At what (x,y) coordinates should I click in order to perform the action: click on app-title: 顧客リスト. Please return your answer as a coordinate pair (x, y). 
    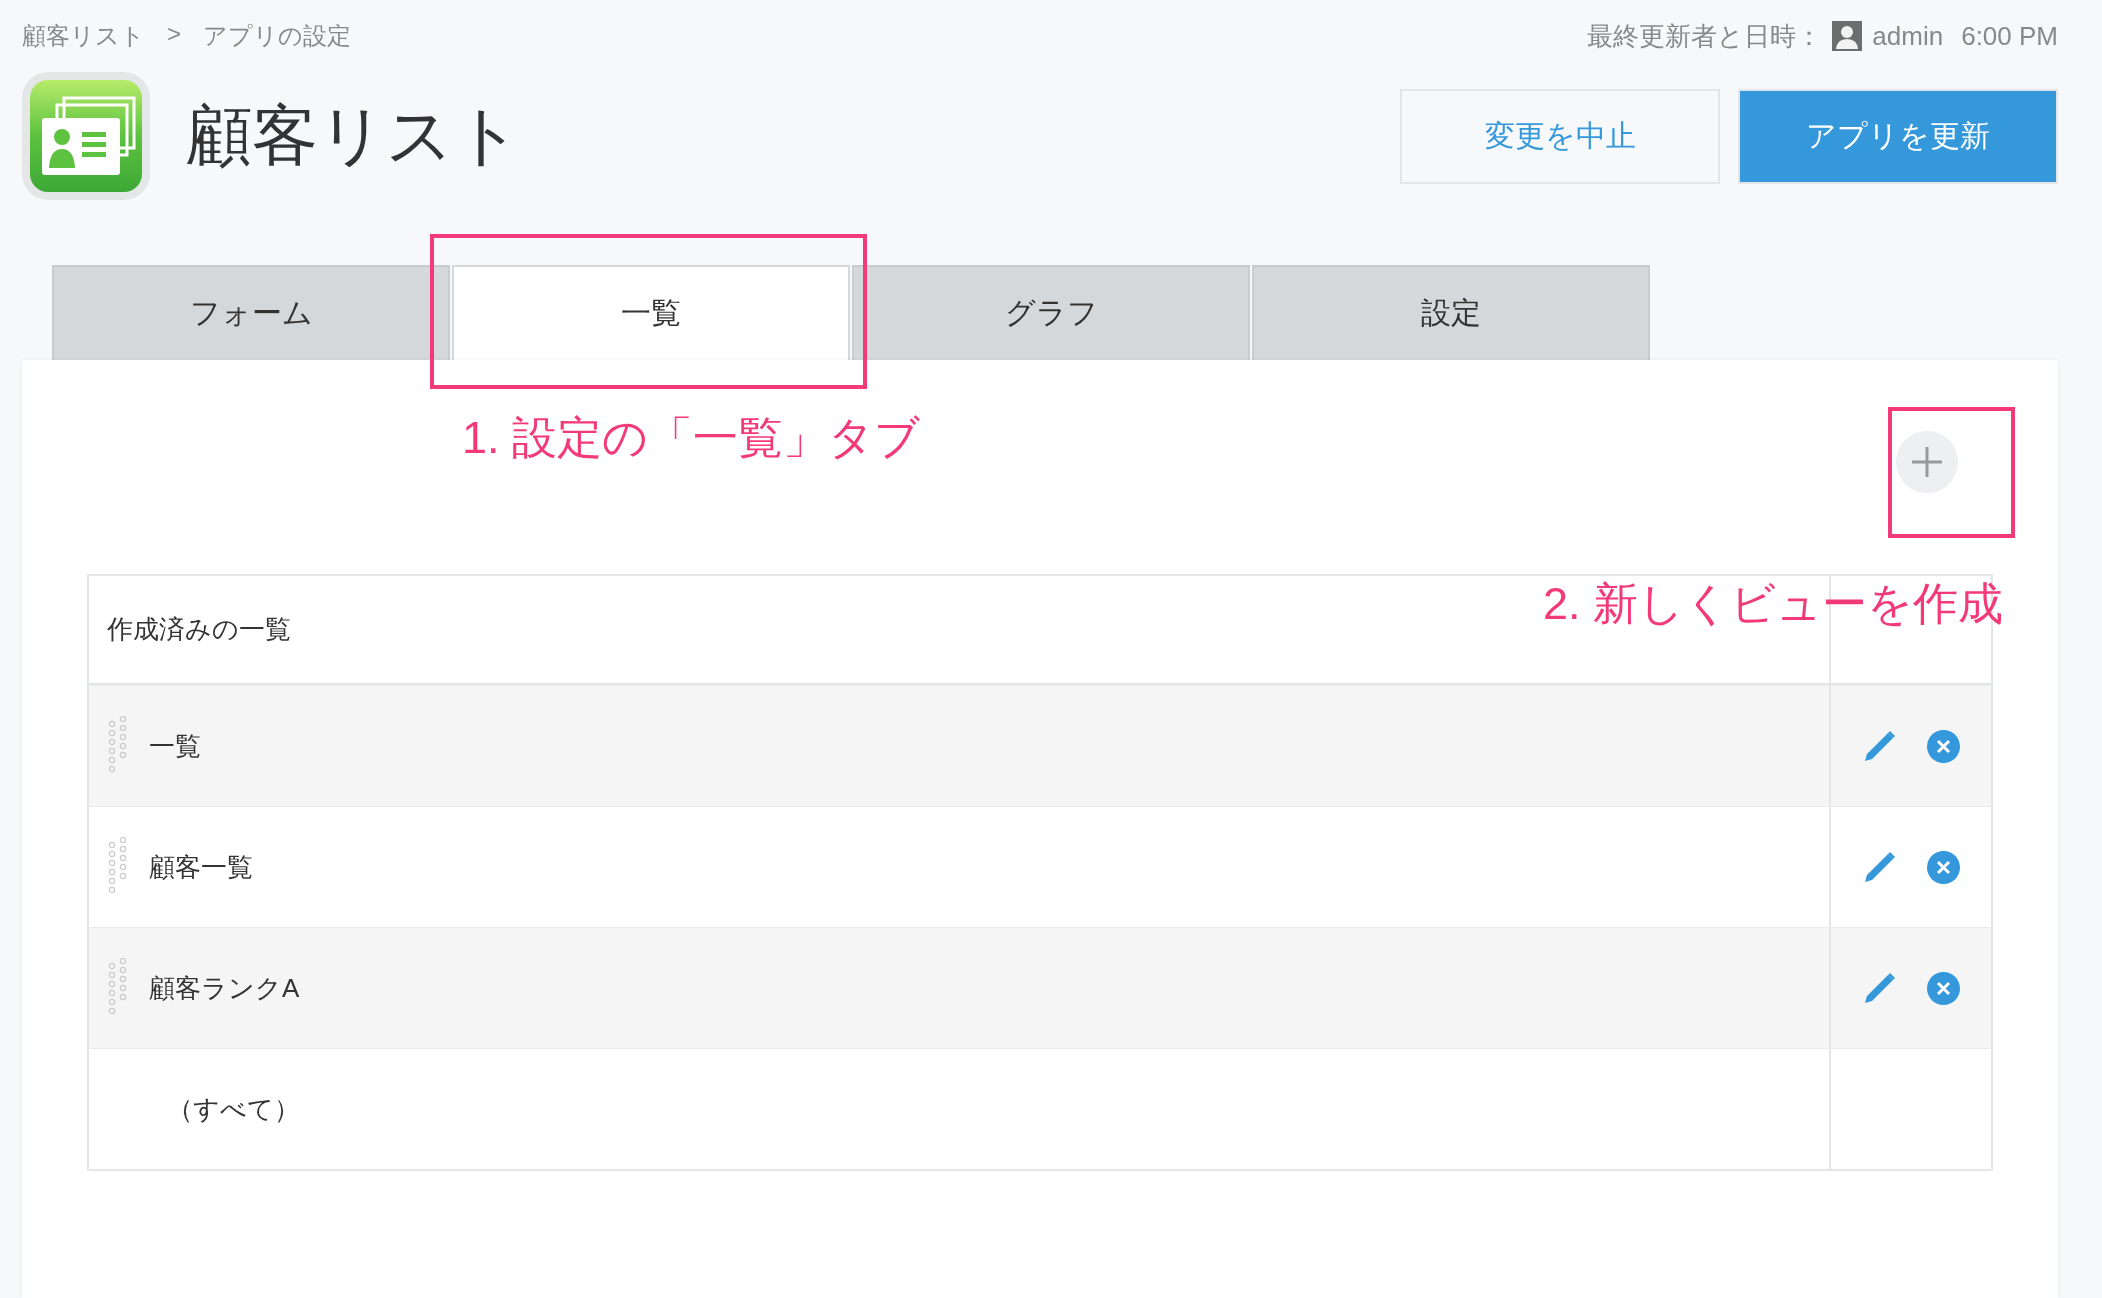
    Looking at the image, I should click on (354, 135).